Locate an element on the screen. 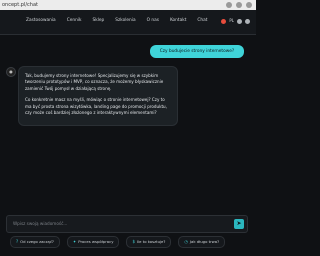 The height and width of the screenshot is (256, 320). nav-link-szkolenia: Szkolenia is located at coordinates (125, 21).